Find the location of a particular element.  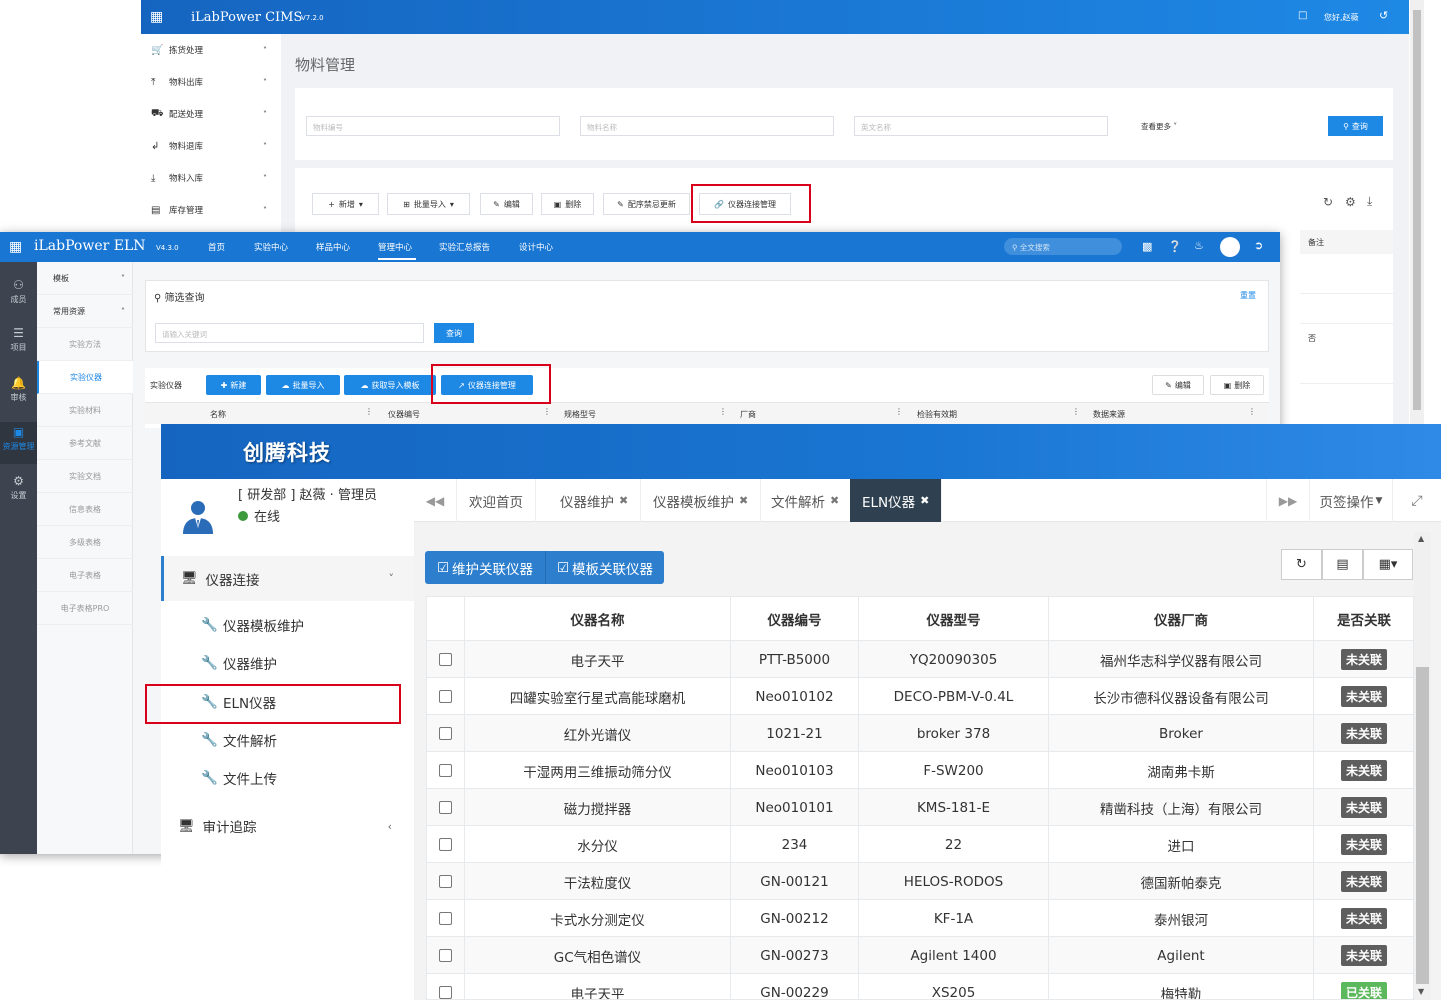

avatar is located at coordinates (1230, 247).